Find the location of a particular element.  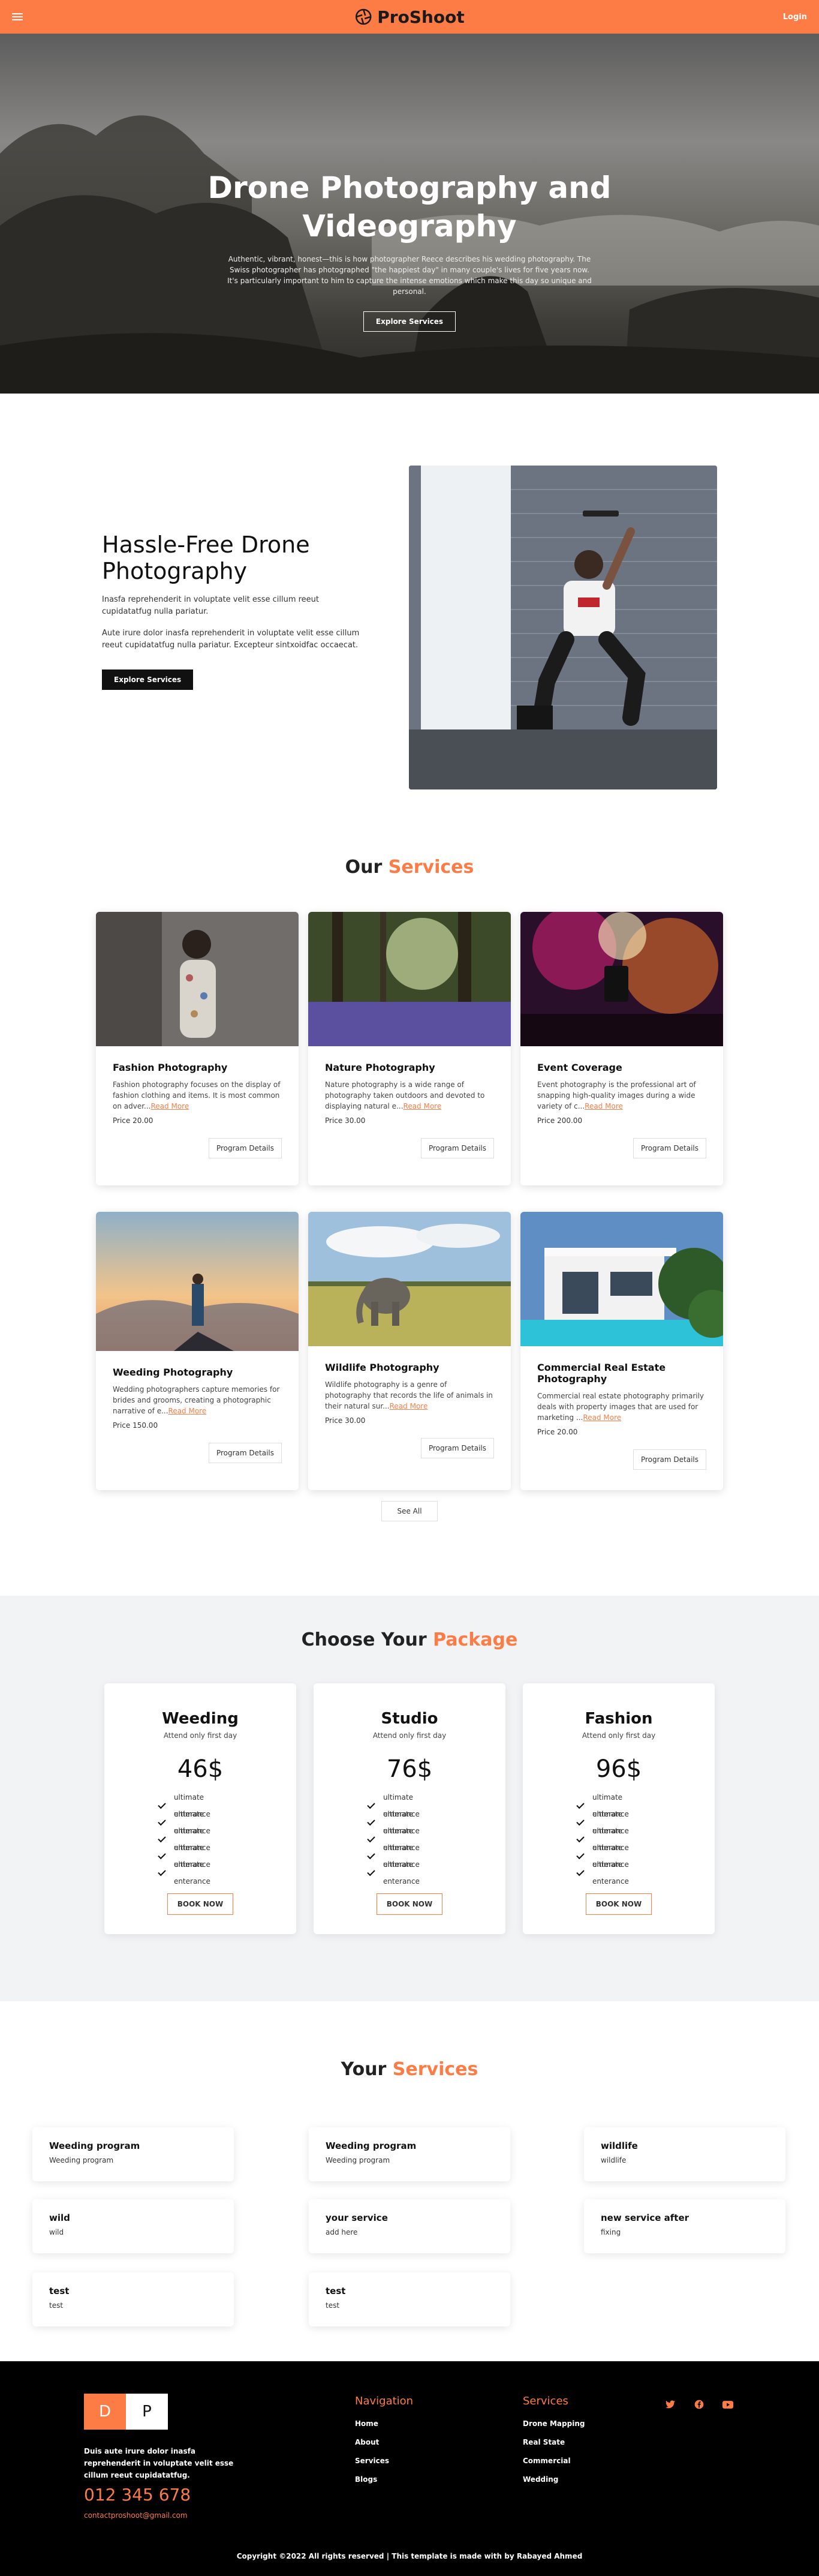

real-estate-image is located at coordinates (621, 1279).